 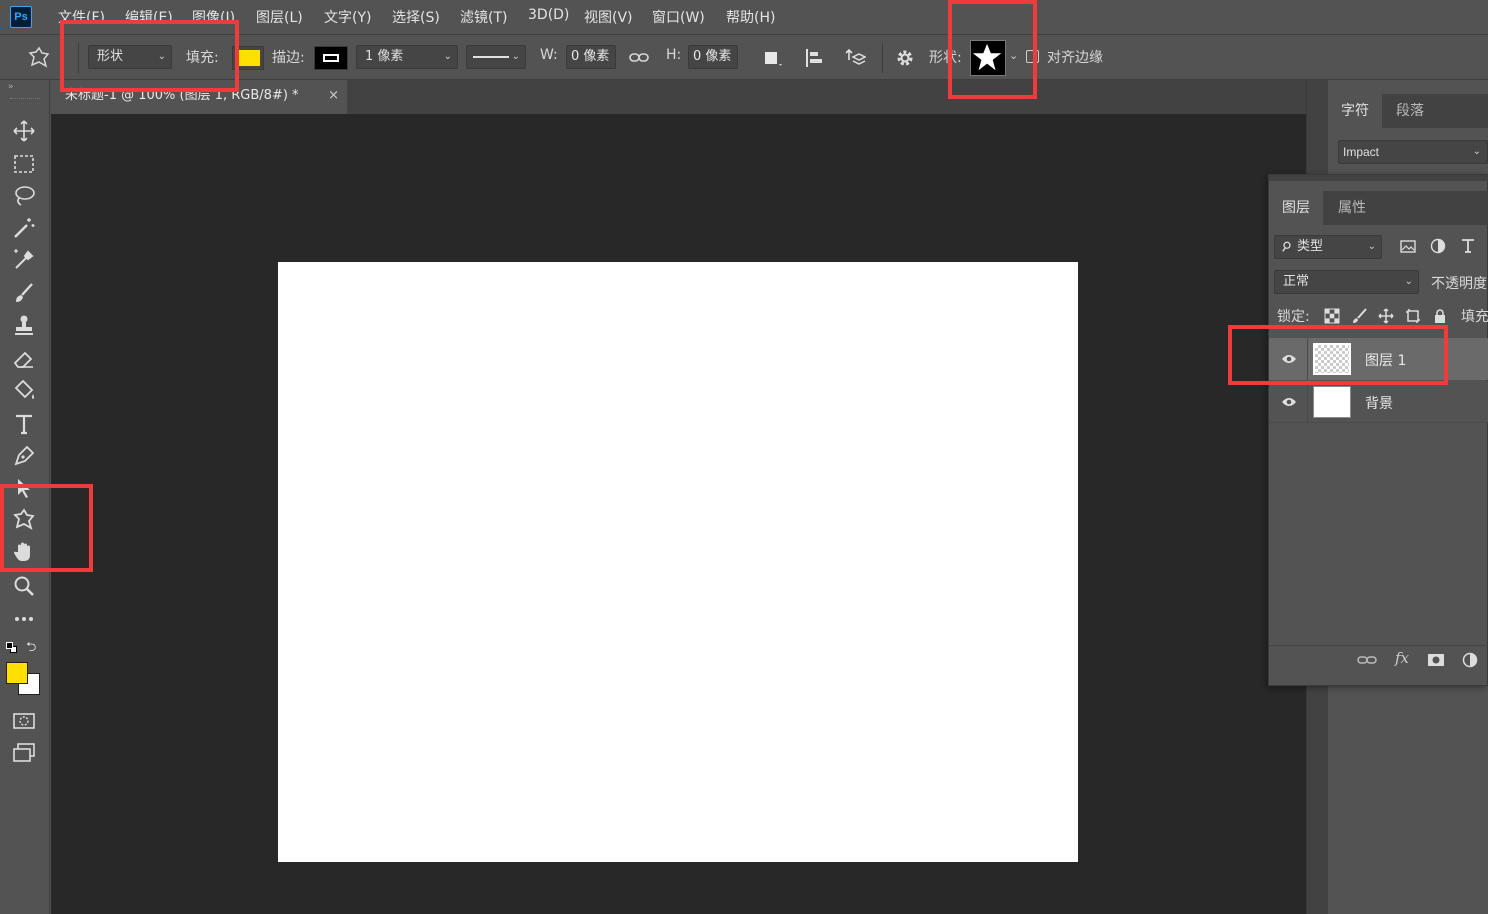 I want to click on eyedropper-icon, so click(x=24, y=260).